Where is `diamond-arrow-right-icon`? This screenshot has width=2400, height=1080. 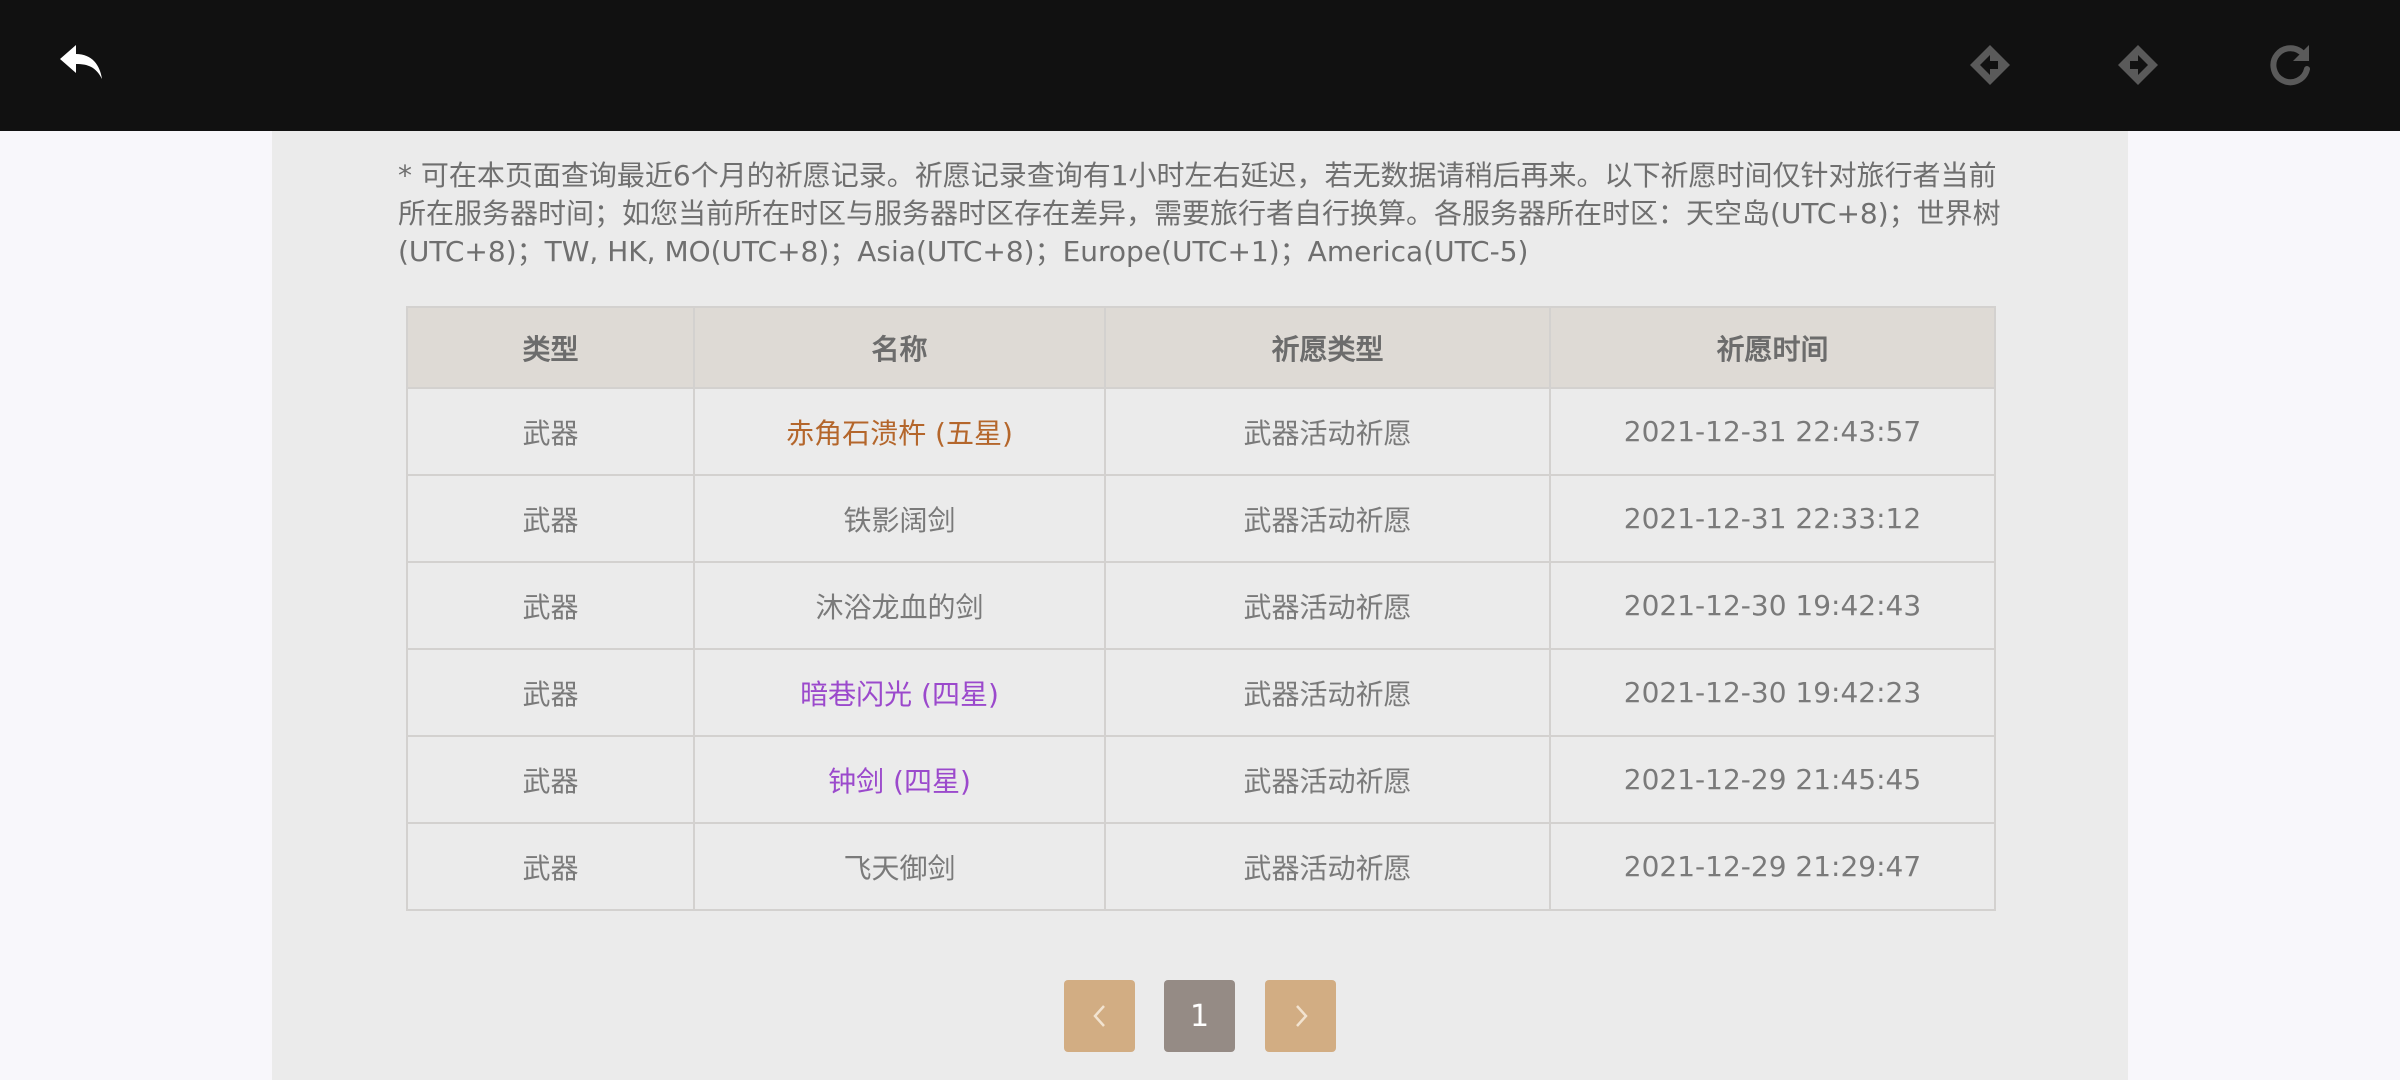 diamond-arrow-right-icon is located at coordinates (2138, 65).